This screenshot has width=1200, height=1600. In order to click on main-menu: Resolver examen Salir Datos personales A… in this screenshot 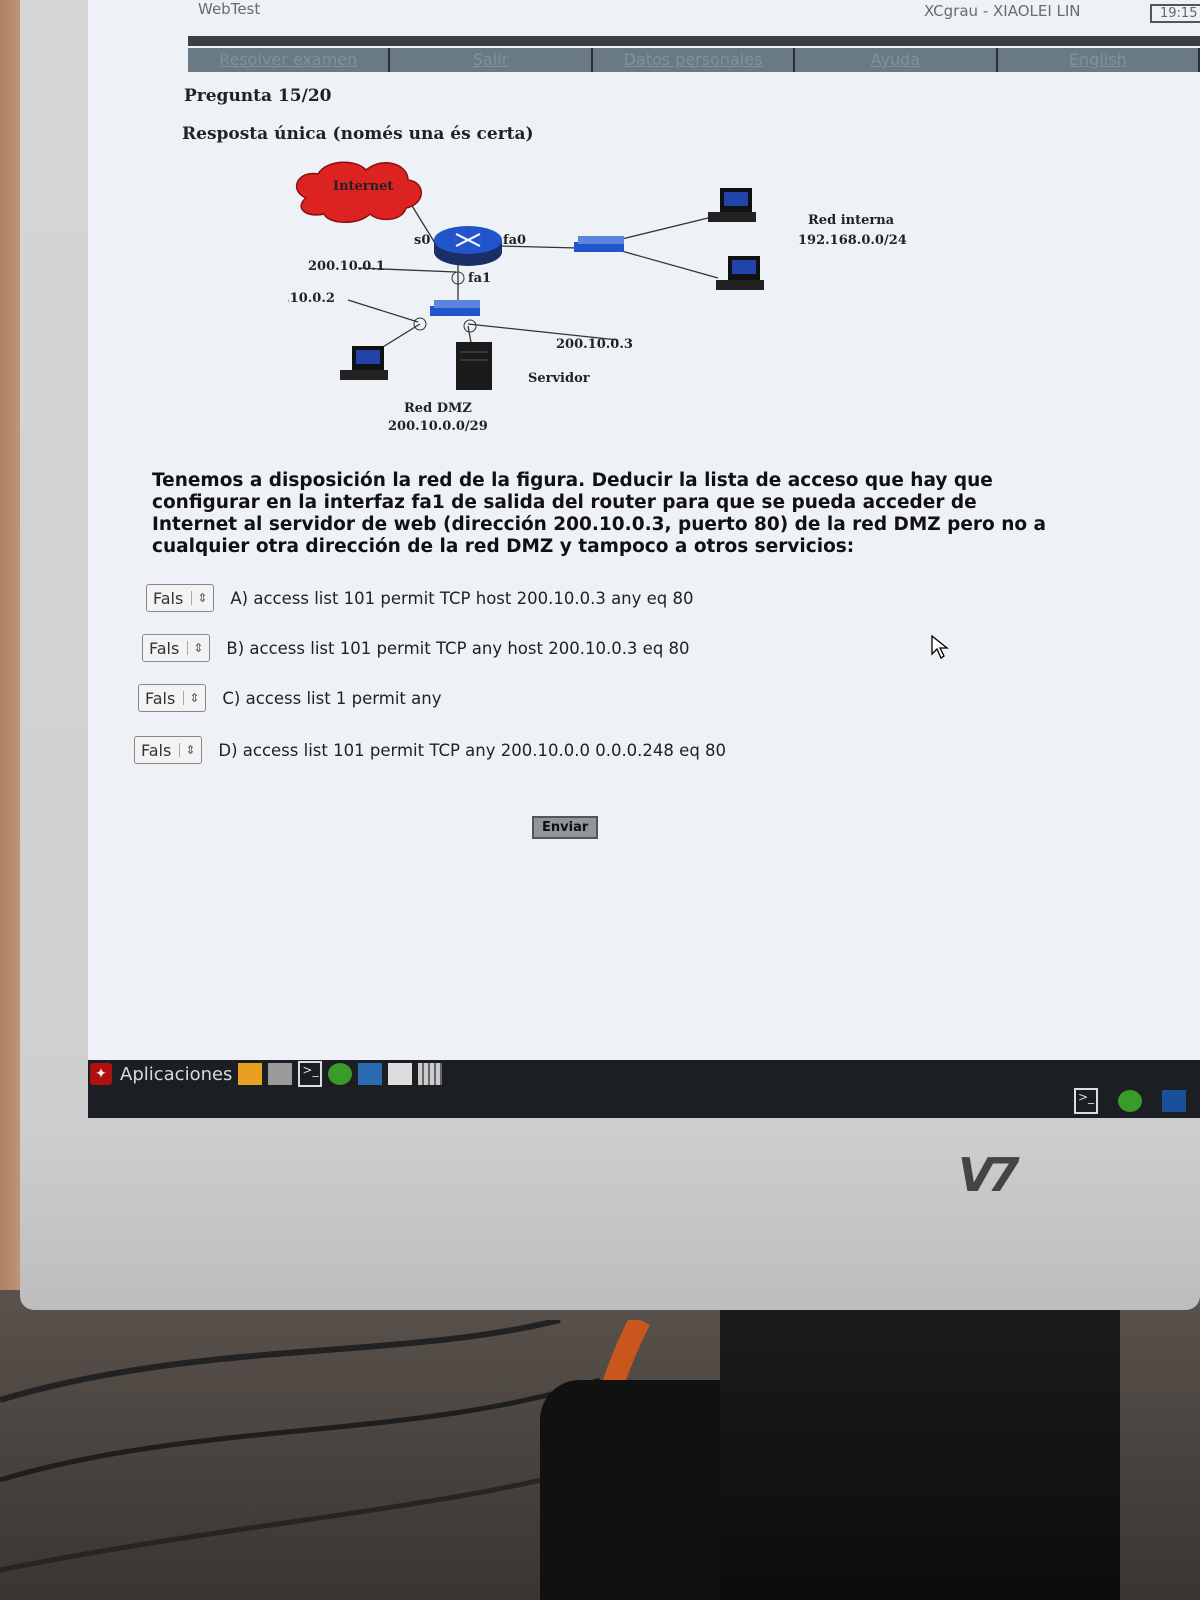, I will do `click(694, 60)`.